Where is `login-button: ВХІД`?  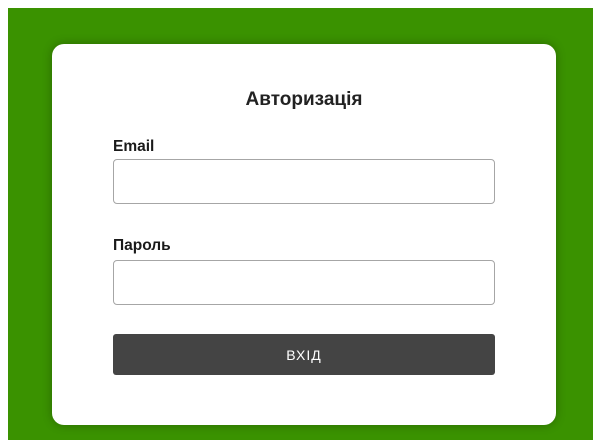
login-button: ВХІД is located at coordinates (304, 354).